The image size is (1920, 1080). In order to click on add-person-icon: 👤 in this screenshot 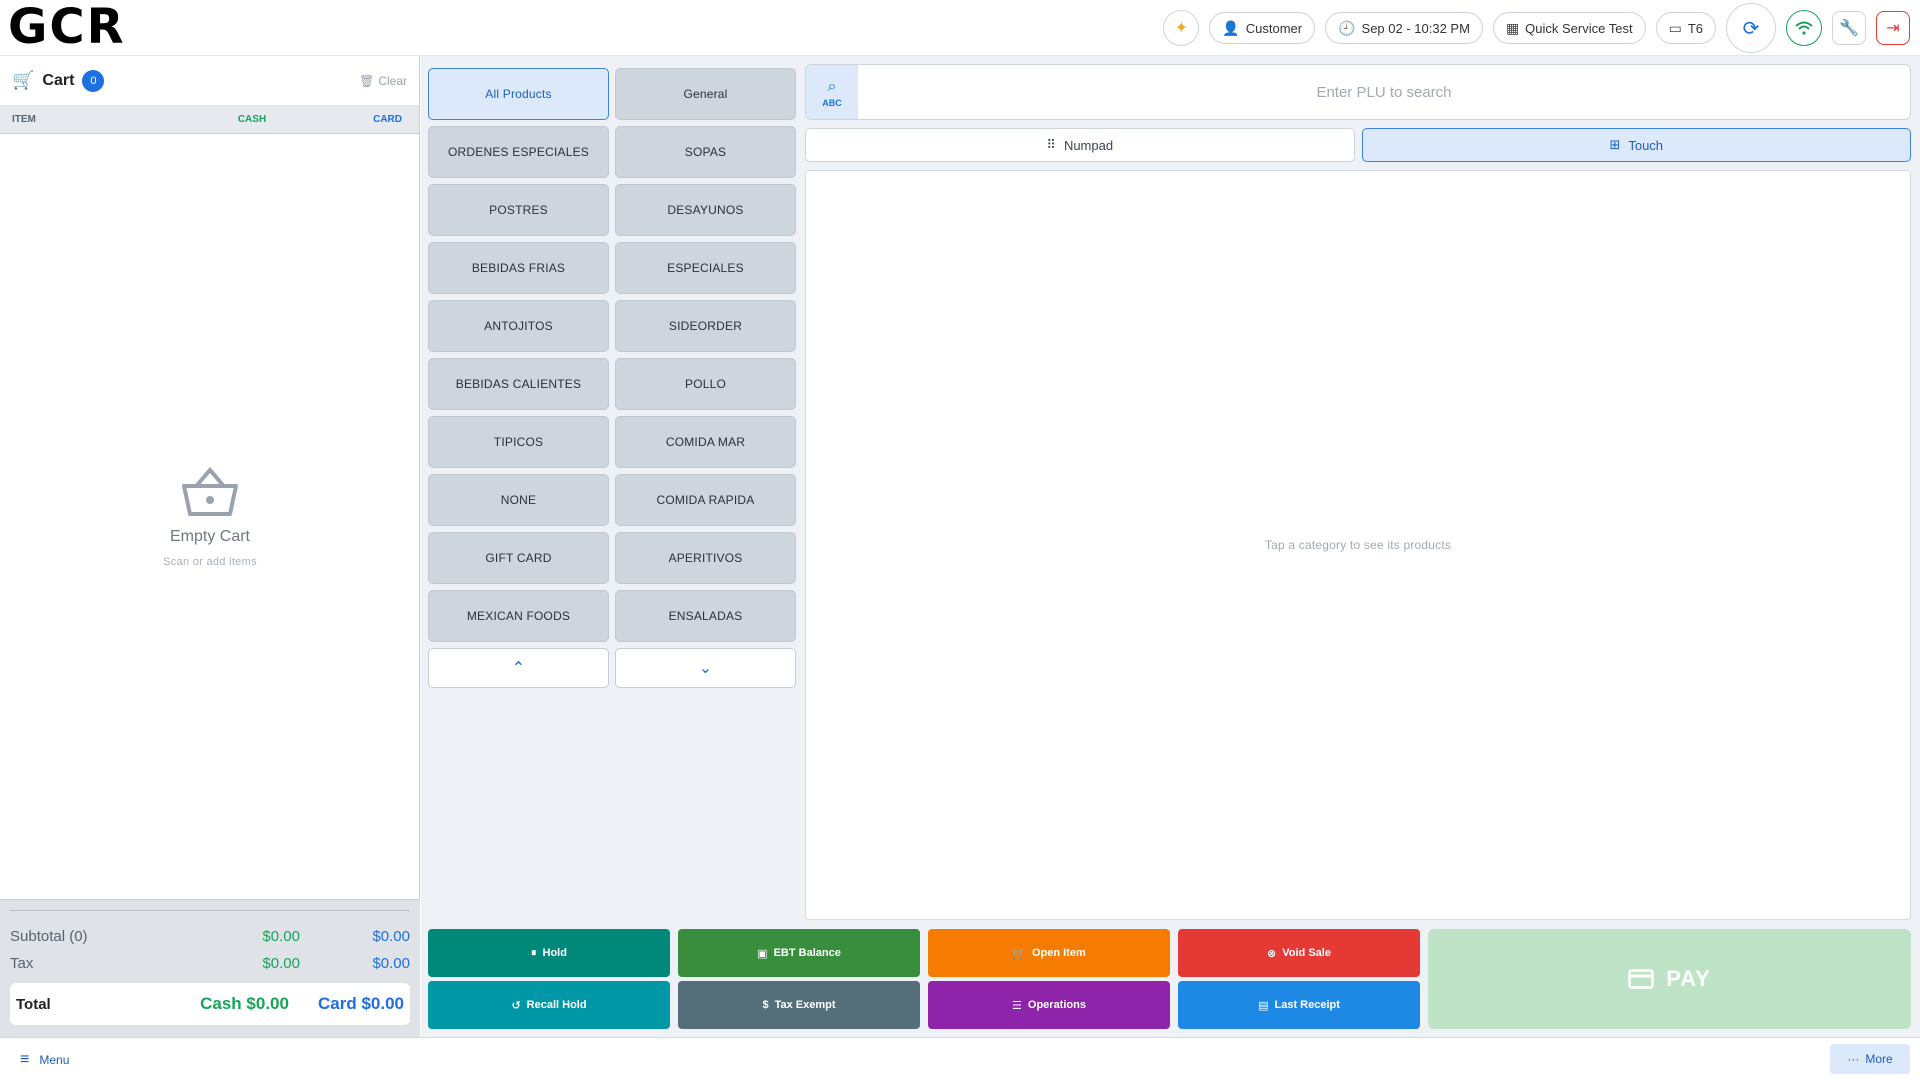, I will do `click(1231, 27)`.